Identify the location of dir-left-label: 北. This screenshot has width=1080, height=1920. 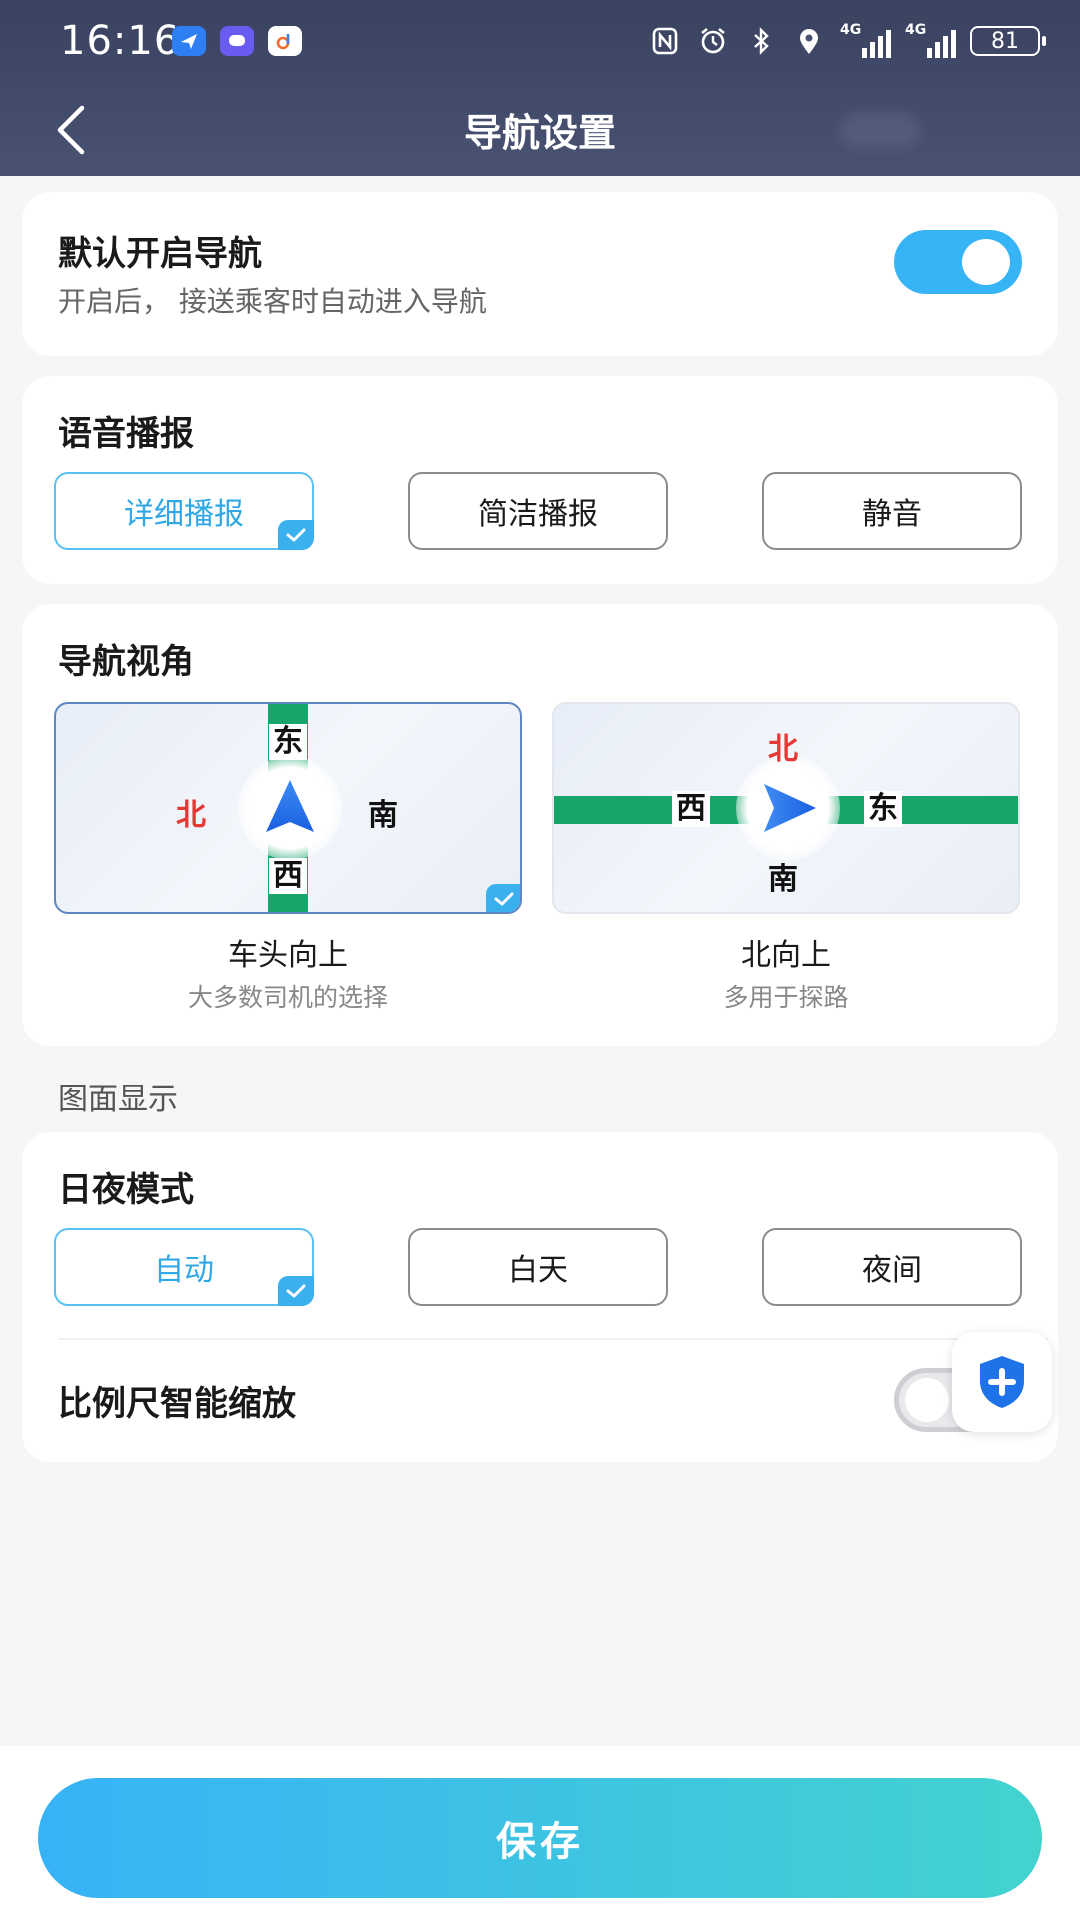
(191, 815).